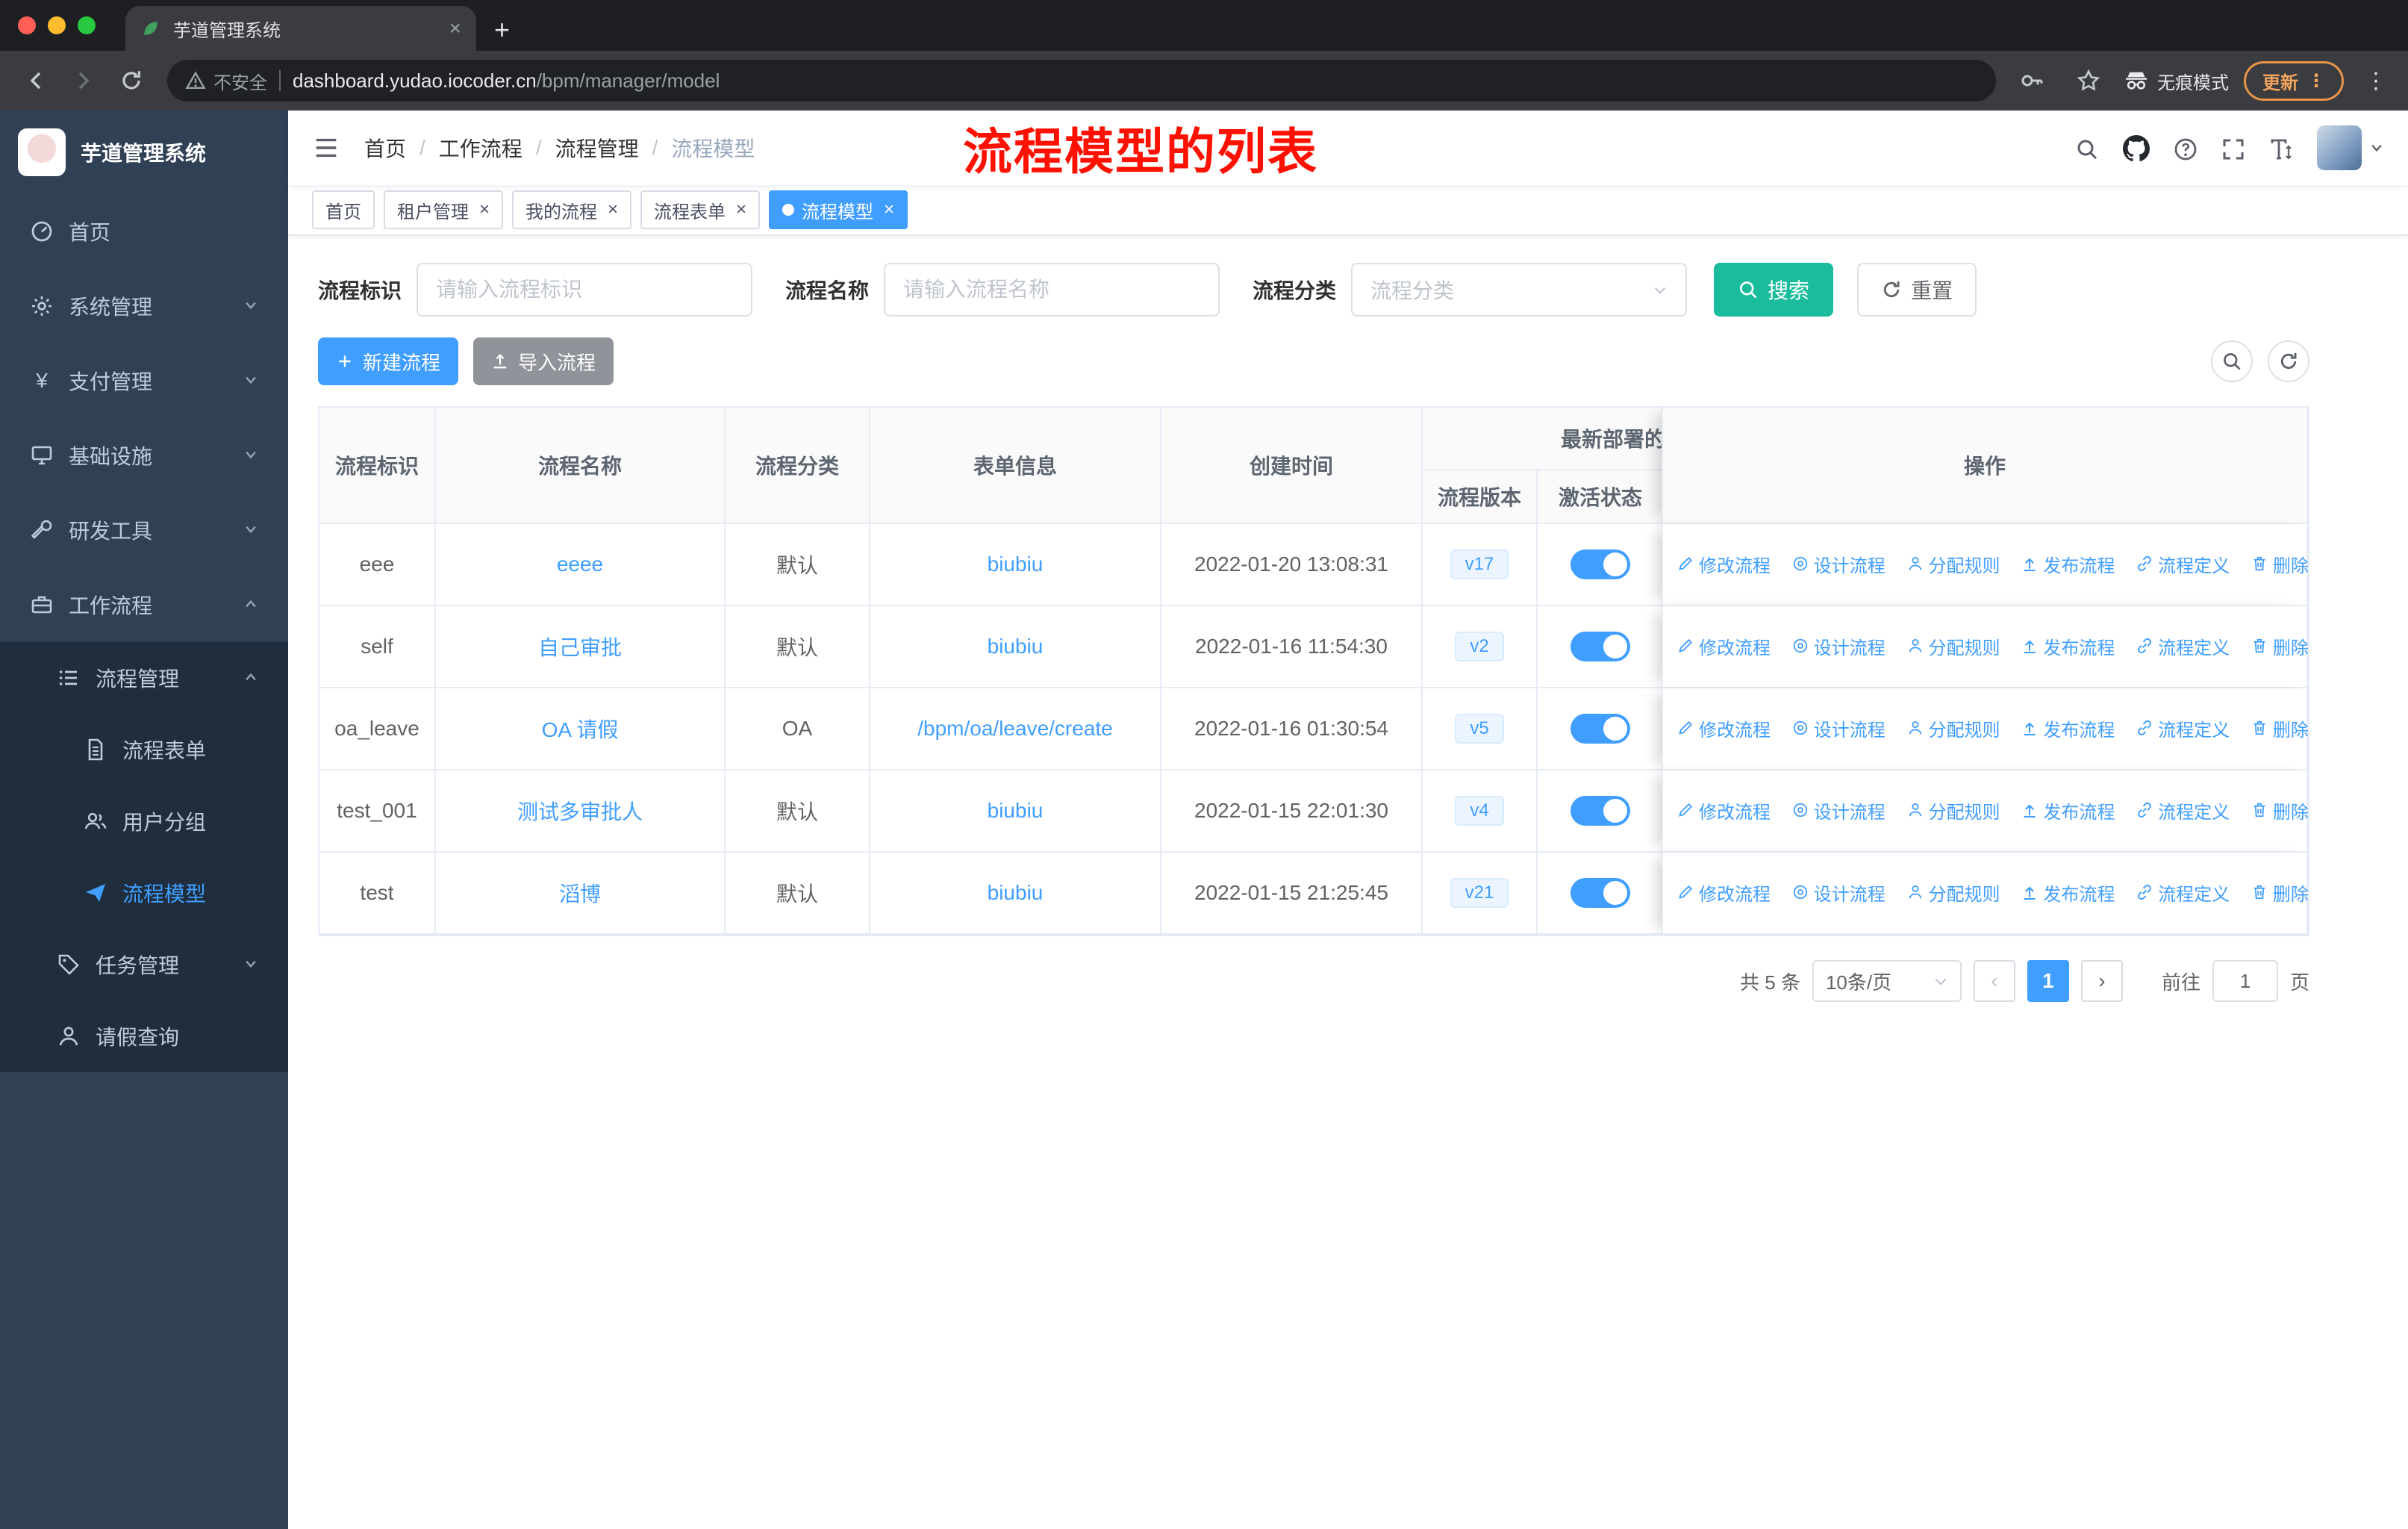 The width and height of the screenshot is (2408, 1529). Describe the element at coordinates (144, 750) in the screenshot. I see `sidebar-item-process-form: 流程表单` at that location.